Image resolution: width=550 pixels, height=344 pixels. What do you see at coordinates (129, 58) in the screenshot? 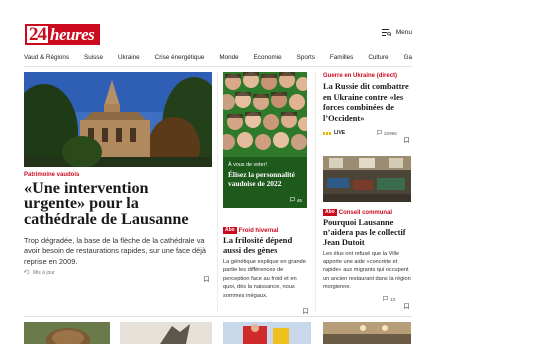
I see `nav-item-ukraine: Ukraine` at bounding box center [129, 58].